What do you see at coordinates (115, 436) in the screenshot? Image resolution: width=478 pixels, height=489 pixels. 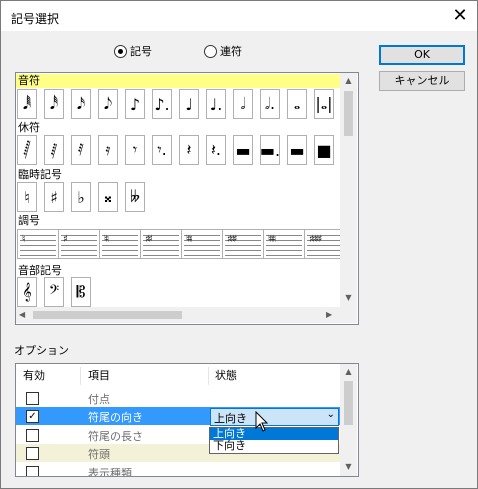 I see `option-item-label: 符尾の長さ` at bounding box center [115, 436].